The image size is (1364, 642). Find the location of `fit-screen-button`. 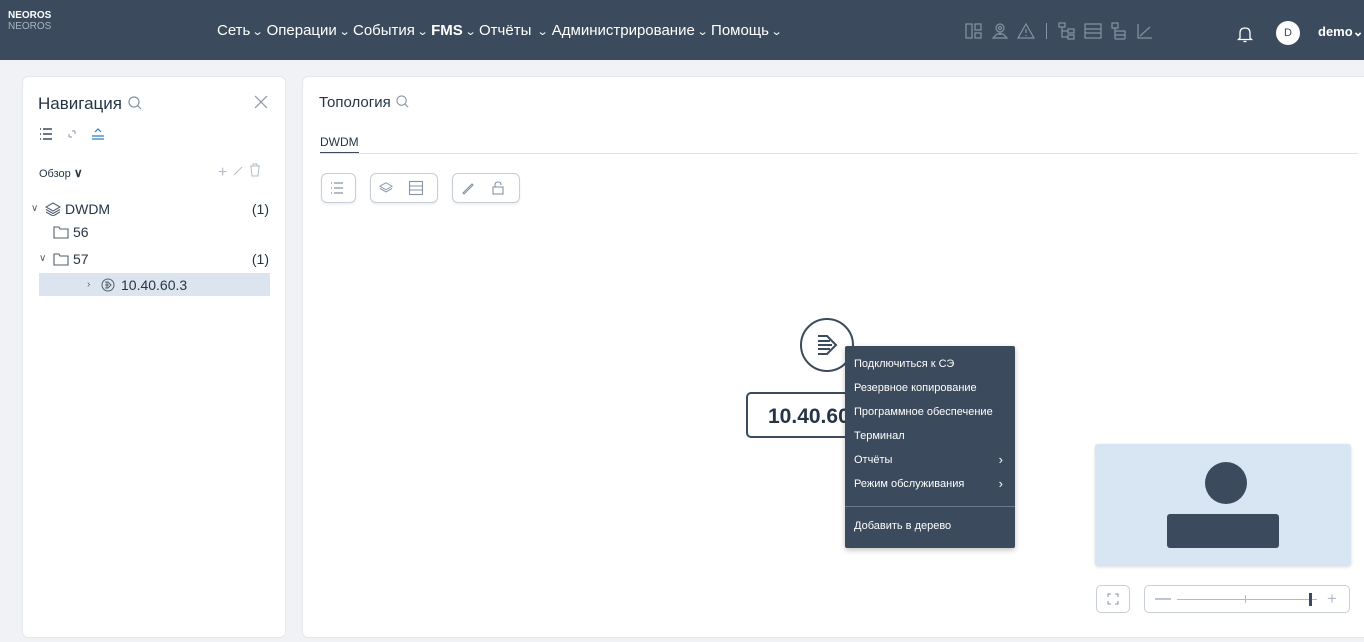

fit-screen-button is located at coordinates (1113, 599).